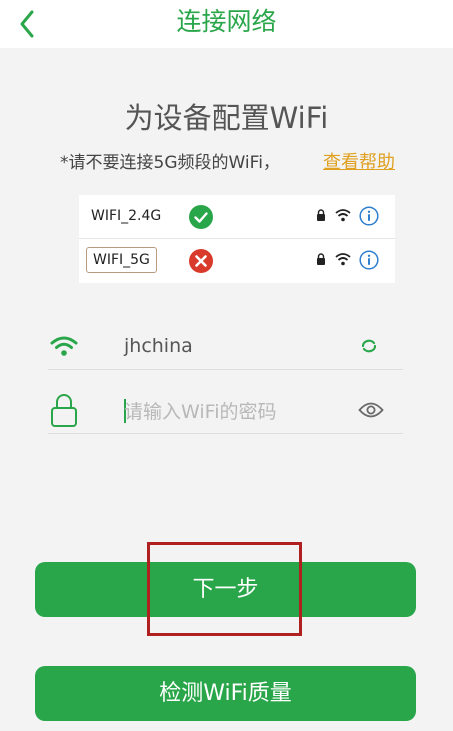 Image resolution: width=453 pixels, height=731 pixels. I want to click on check-circle-icon, so click(201, 217).